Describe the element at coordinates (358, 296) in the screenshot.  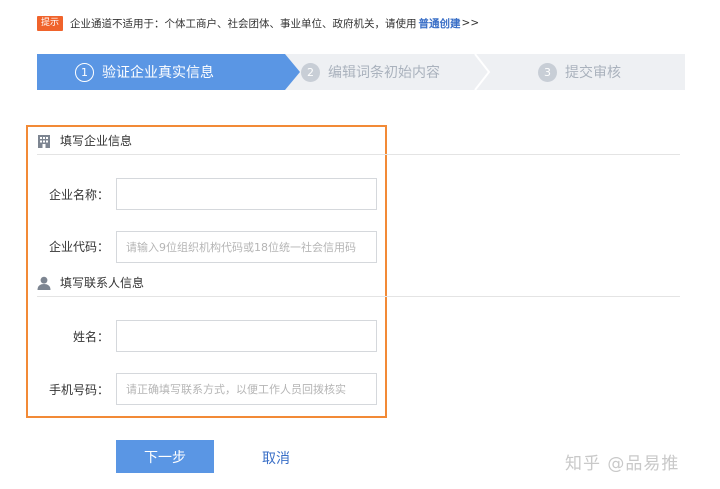
I see `contact-section-divider` at that location.